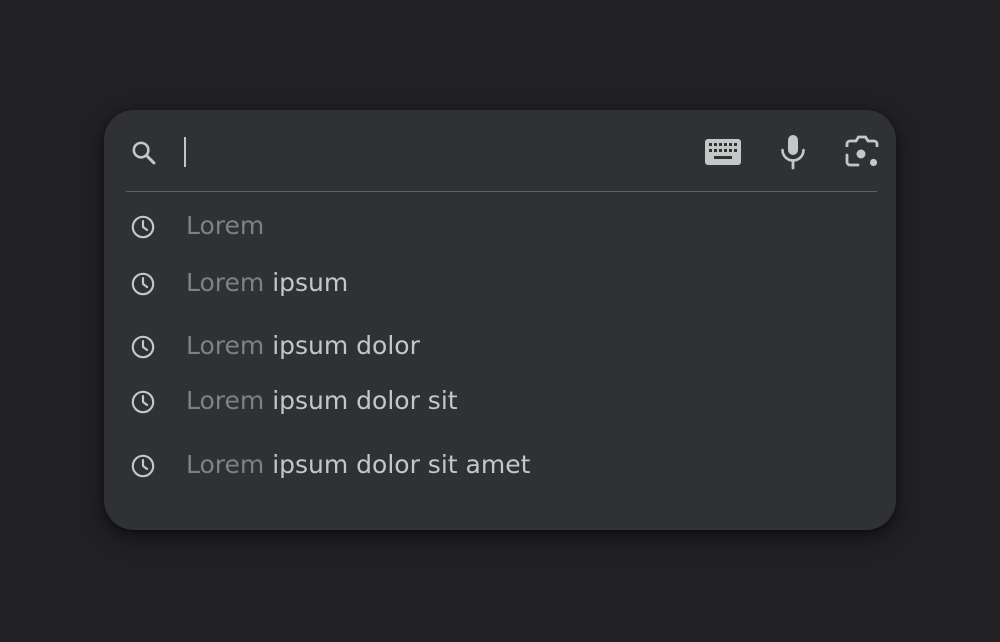 This screenshot has width=1000, height=642. I want to click on suggestion-item: Lorem ipsum dolor sit, so click(500, 401).